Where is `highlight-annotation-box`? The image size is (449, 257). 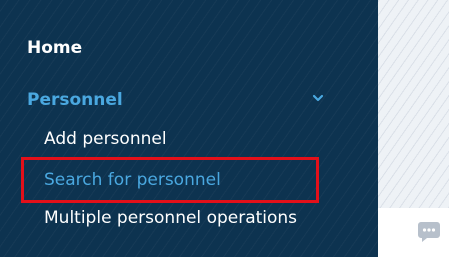 highlight-annotation-box is located at coordinates (170, 180).